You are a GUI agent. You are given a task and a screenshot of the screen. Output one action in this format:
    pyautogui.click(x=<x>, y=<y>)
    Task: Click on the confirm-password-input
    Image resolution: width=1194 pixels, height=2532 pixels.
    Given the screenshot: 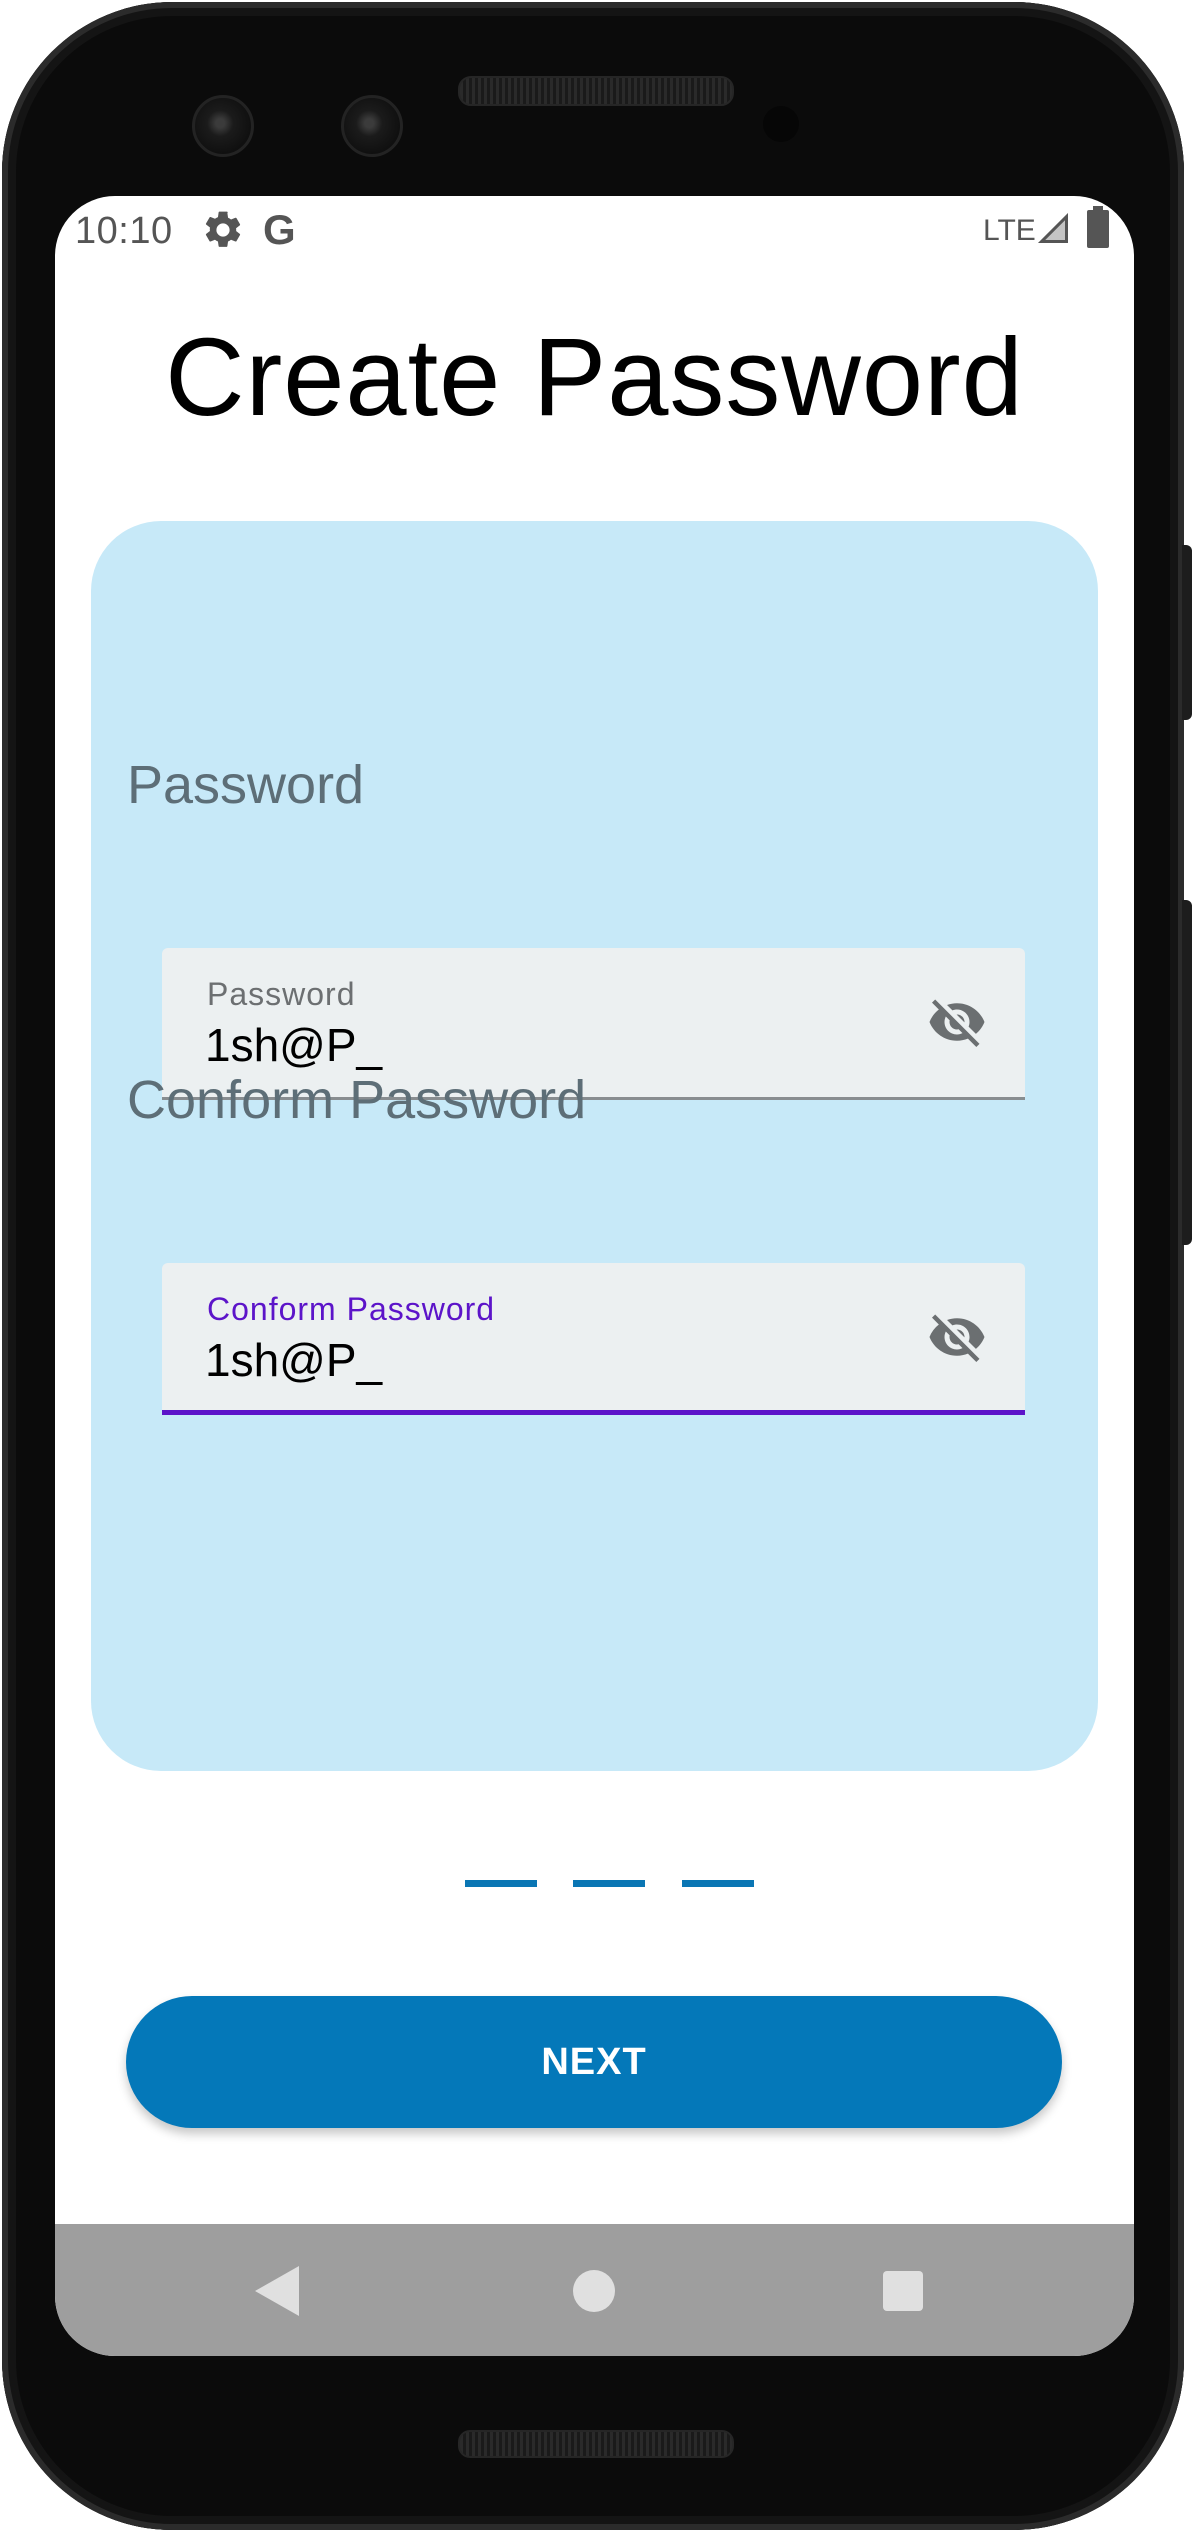 What is the action you would take?
    pyautogui.click(x=530, y=1360)
    